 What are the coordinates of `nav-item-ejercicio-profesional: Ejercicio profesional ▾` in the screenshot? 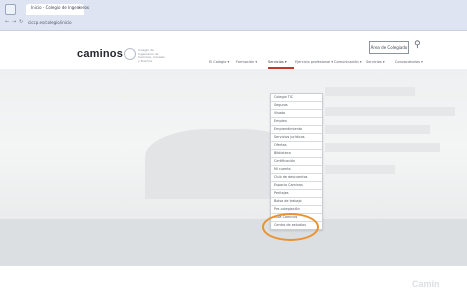 It's located at (314, 62).